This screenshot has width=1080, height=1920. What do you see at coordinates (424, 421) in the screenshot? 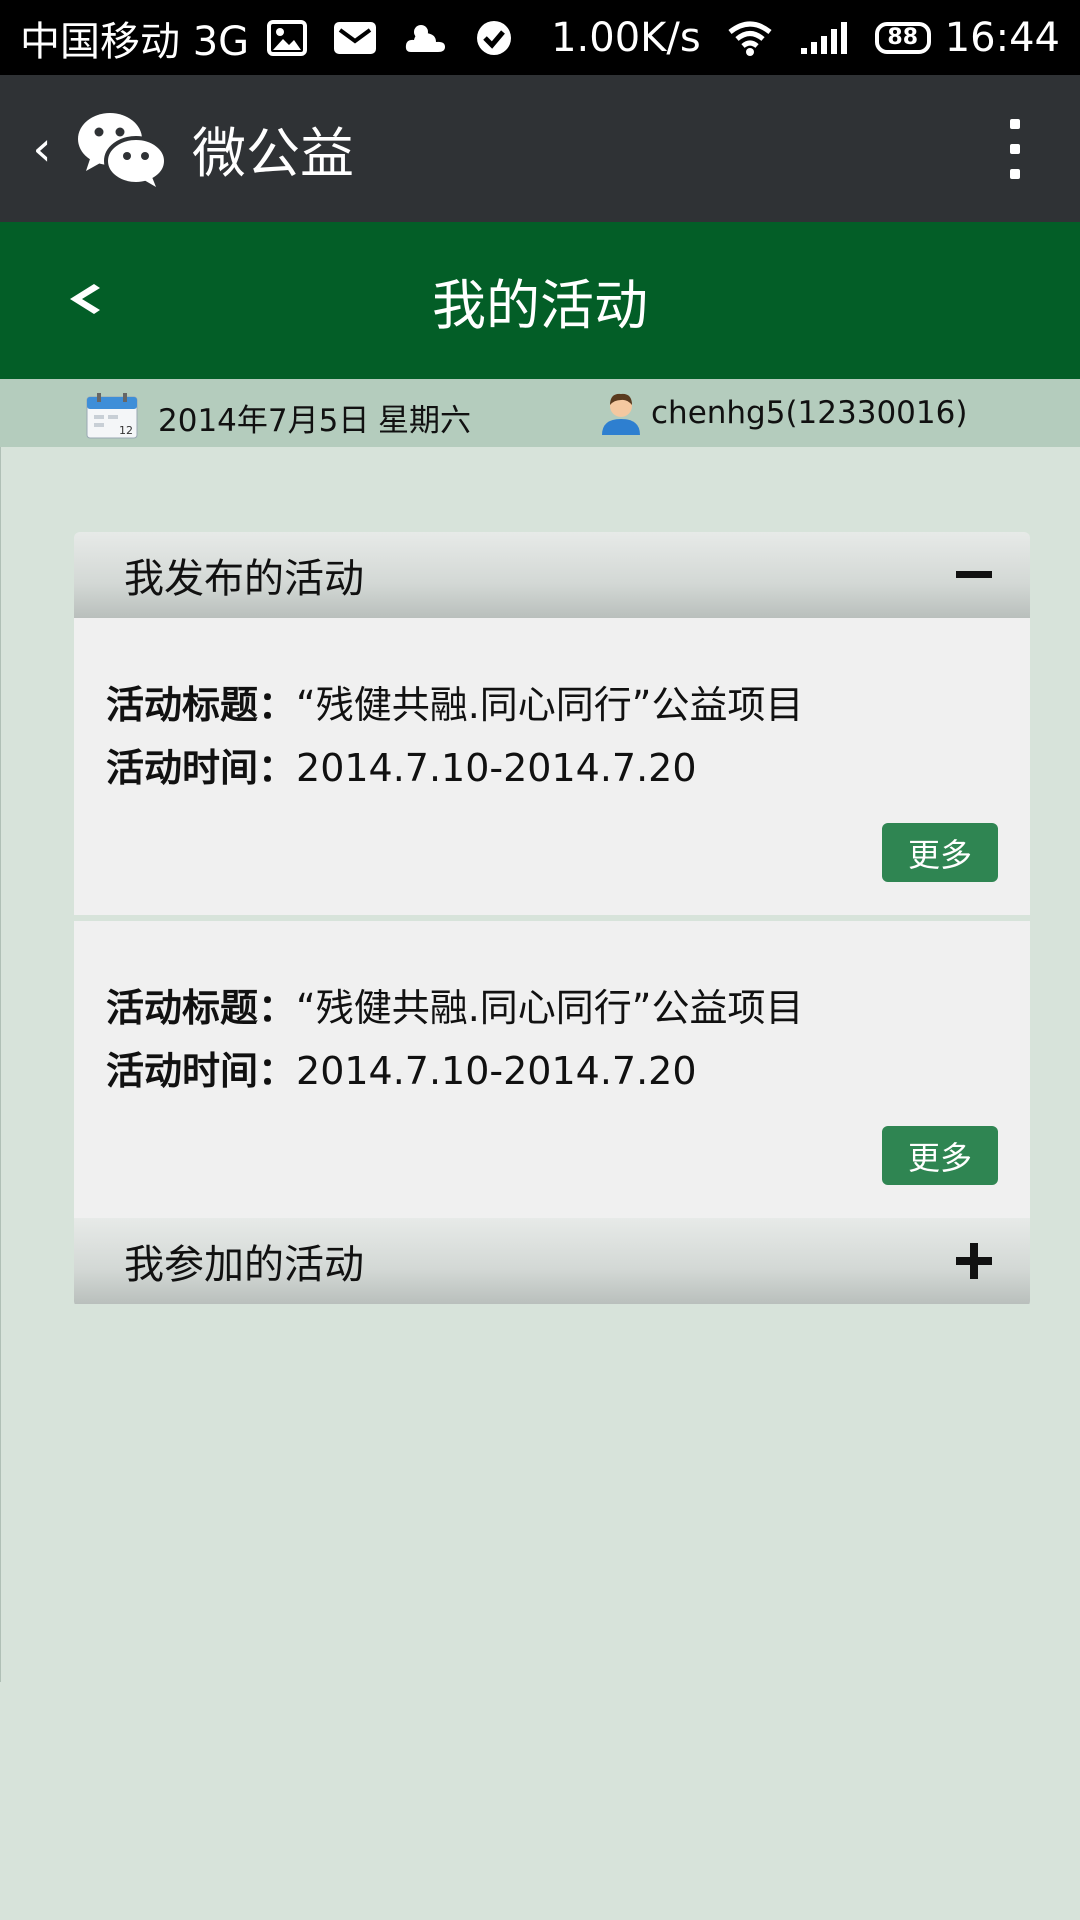
I see `current-weekday: 星期六` at bounding box center [424, 421].